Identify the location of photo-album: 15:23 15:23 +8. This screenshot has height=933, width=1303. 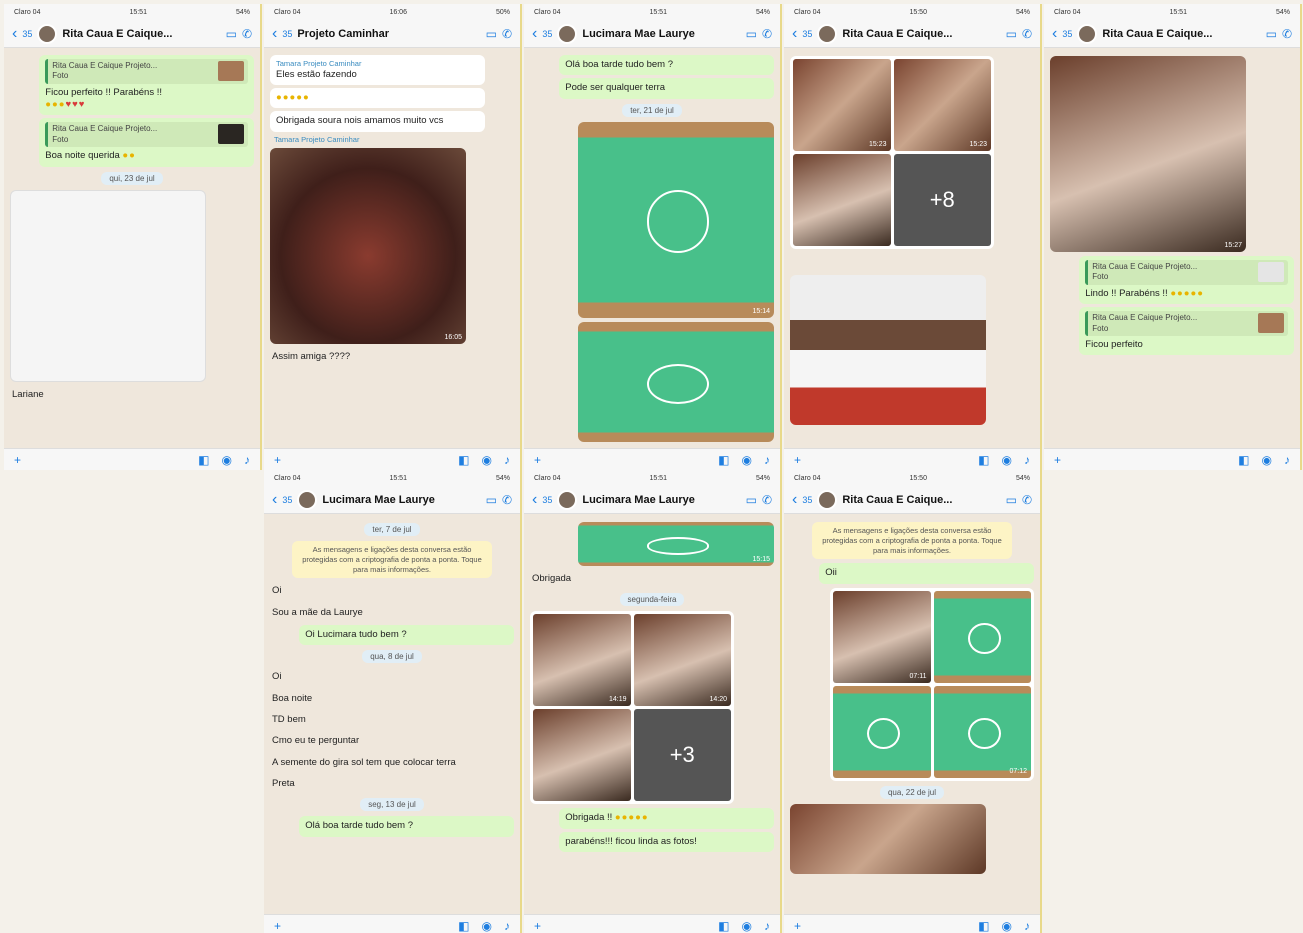
(892, 152).